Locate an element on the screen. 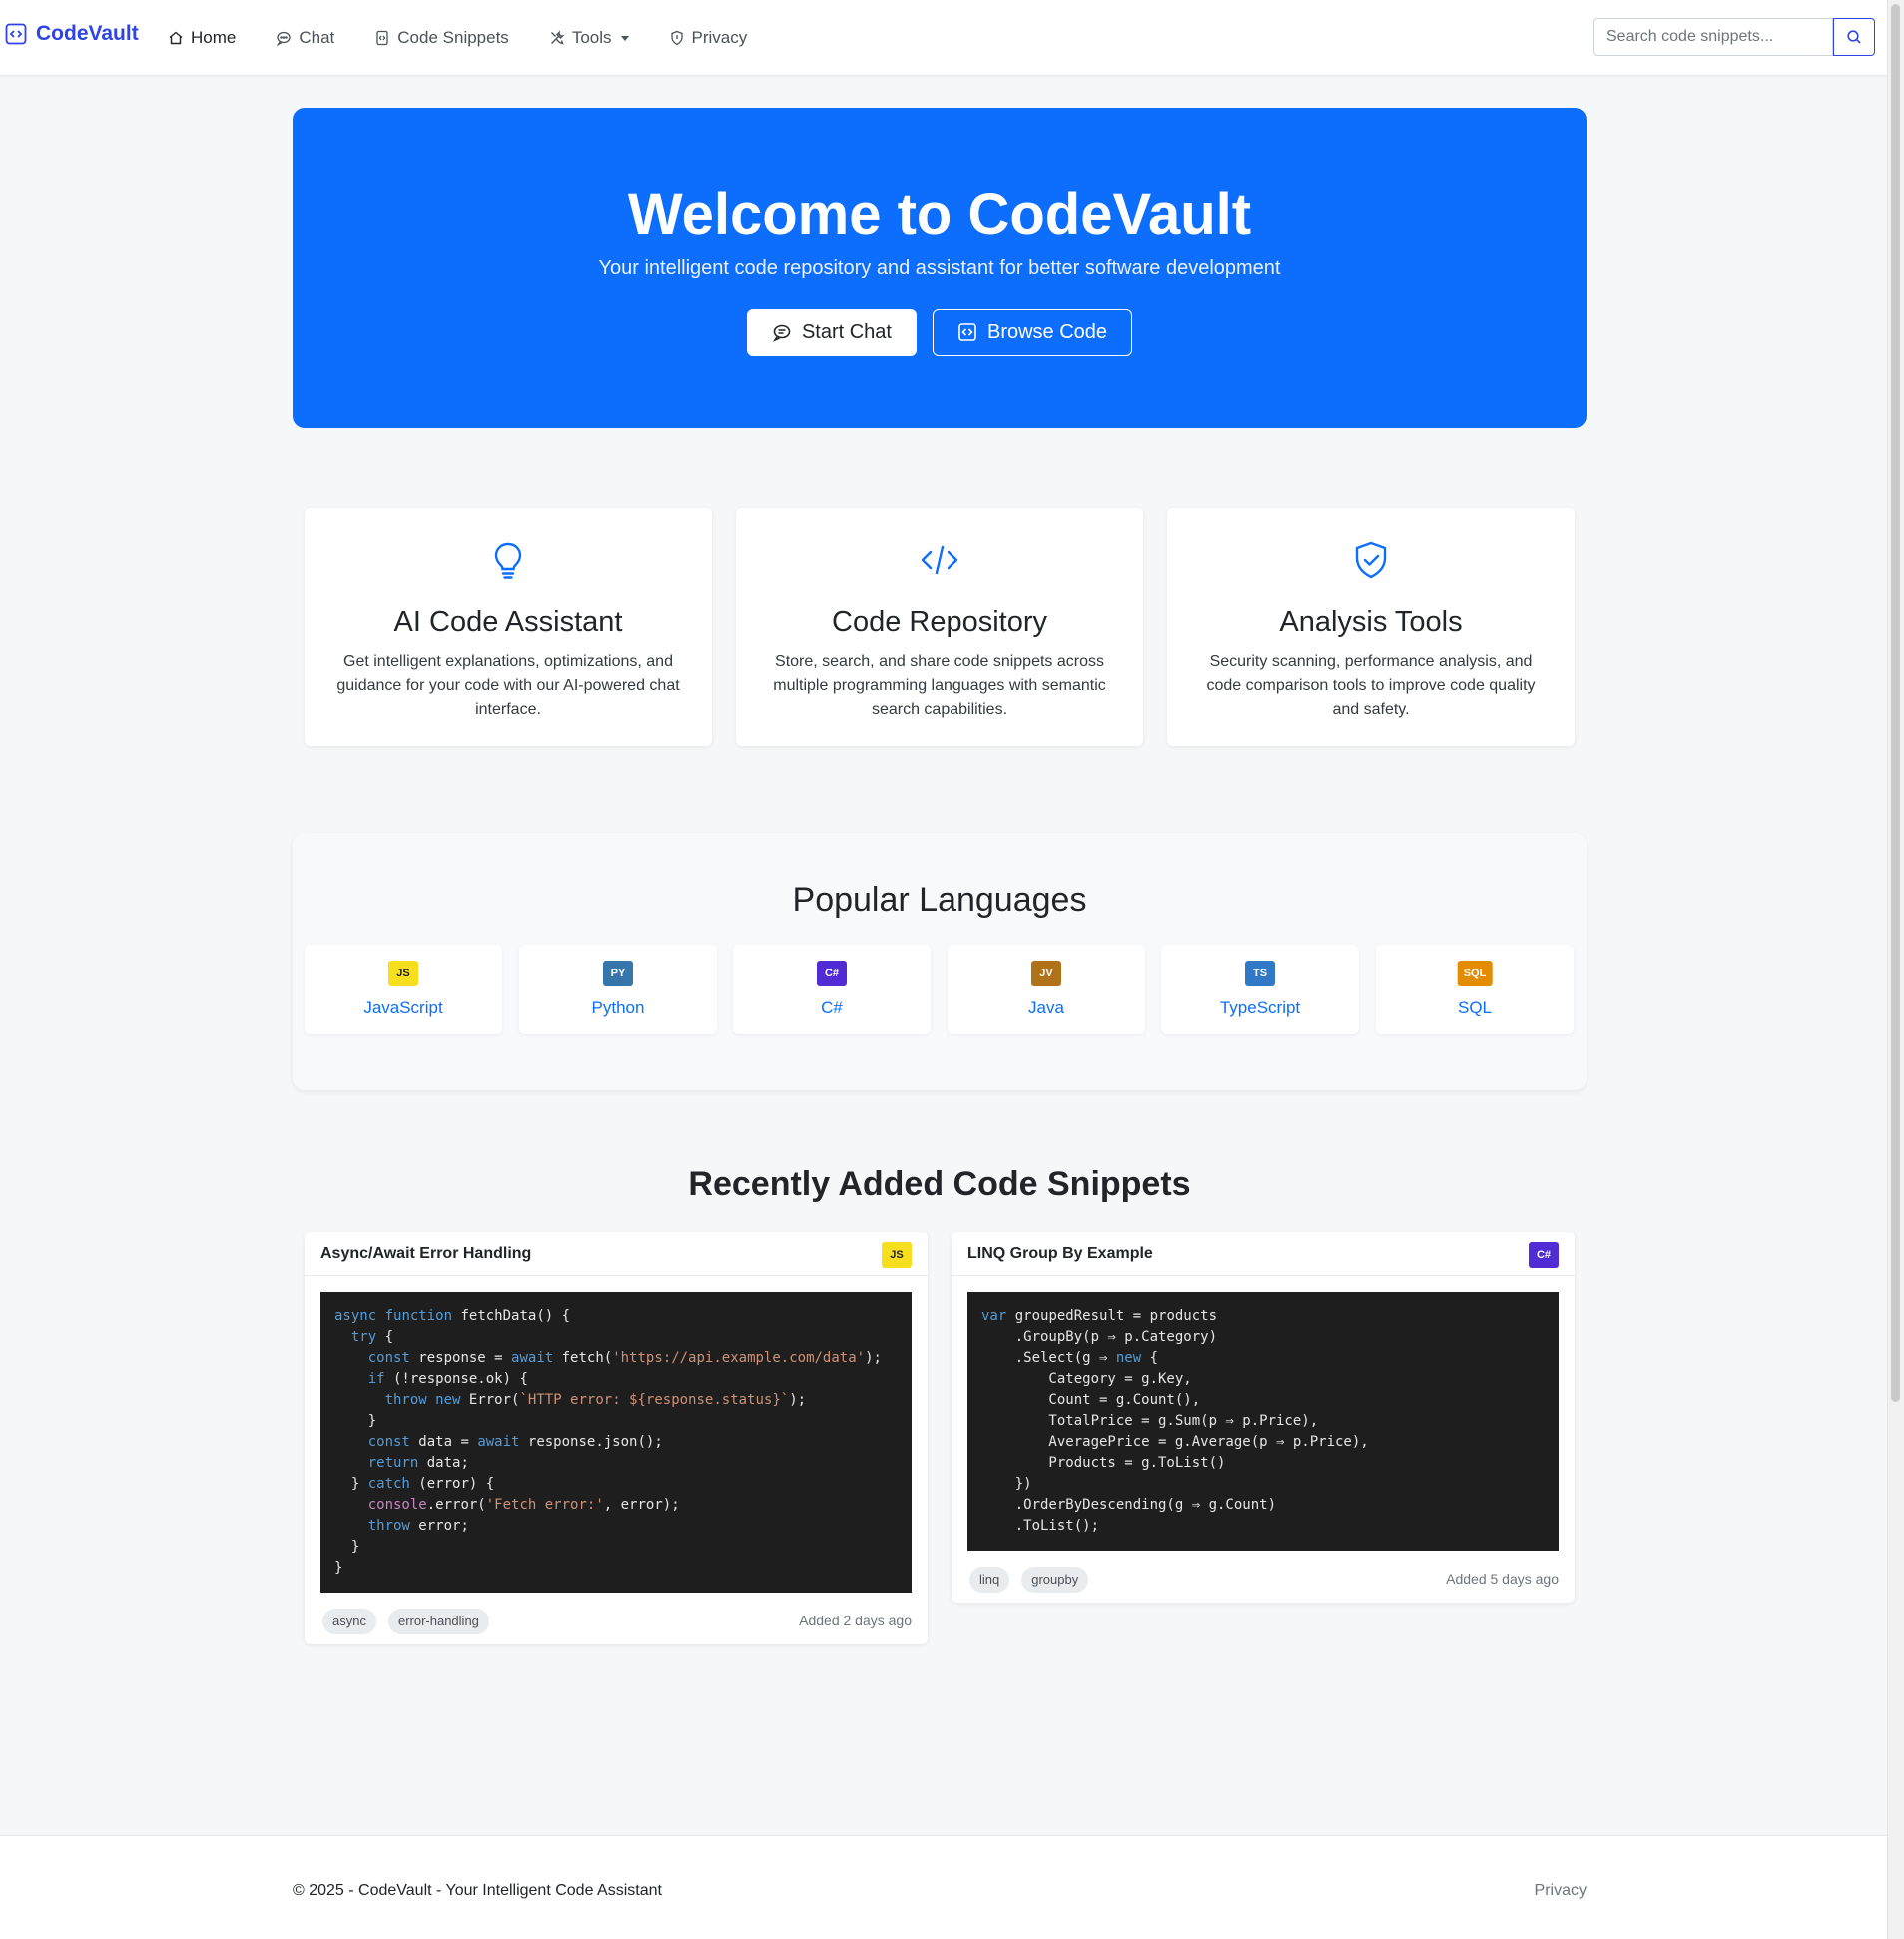 This screenshot has height=1939, width=1904. snippet-title: LINQ Group By Example is located at coordinates (1060, 1254).